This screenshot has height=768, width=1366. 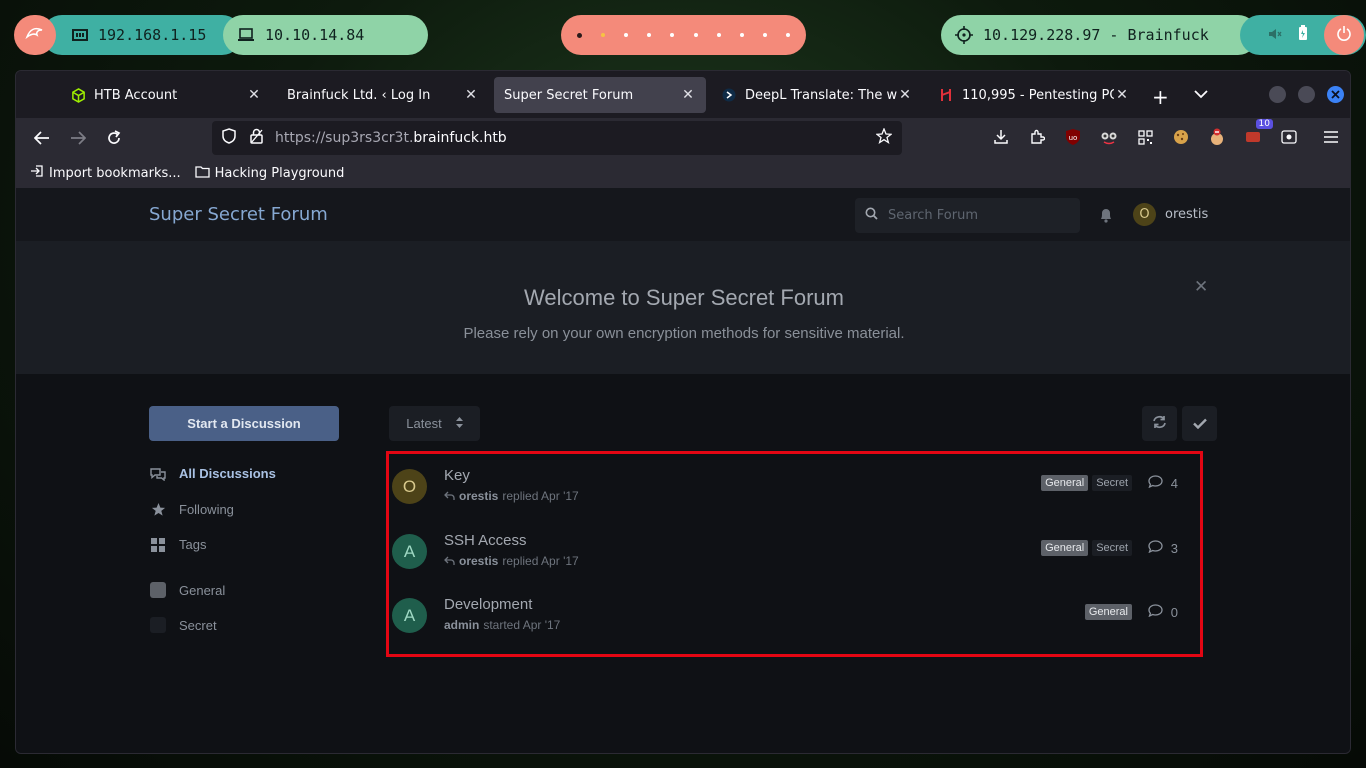 I want to click on sidebar-item-label: All Discussions, so click(x=227, y=473).